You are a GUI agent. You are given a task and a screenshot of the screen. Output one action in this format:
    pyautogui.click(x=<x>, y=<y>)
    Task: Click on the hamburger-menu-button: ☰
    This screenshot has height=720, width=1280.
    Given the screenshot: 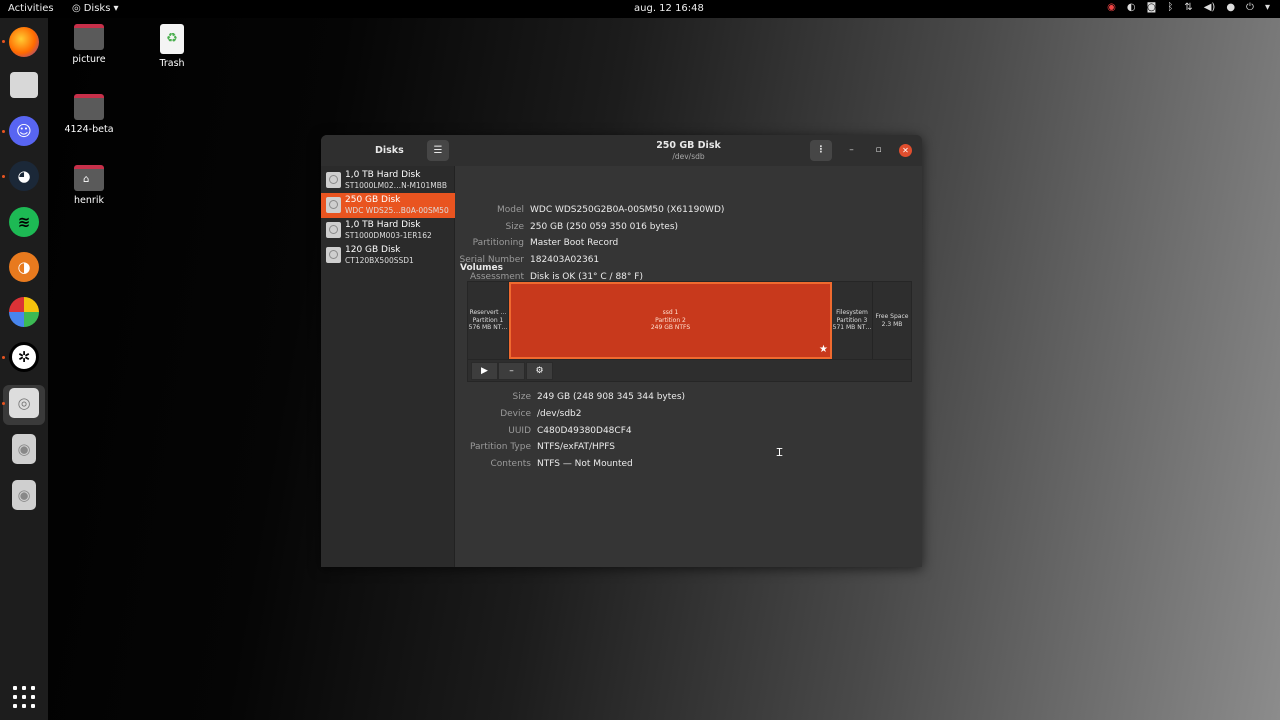 What is the action you would take?
    pyautogui.click(x=438, y=150)
    